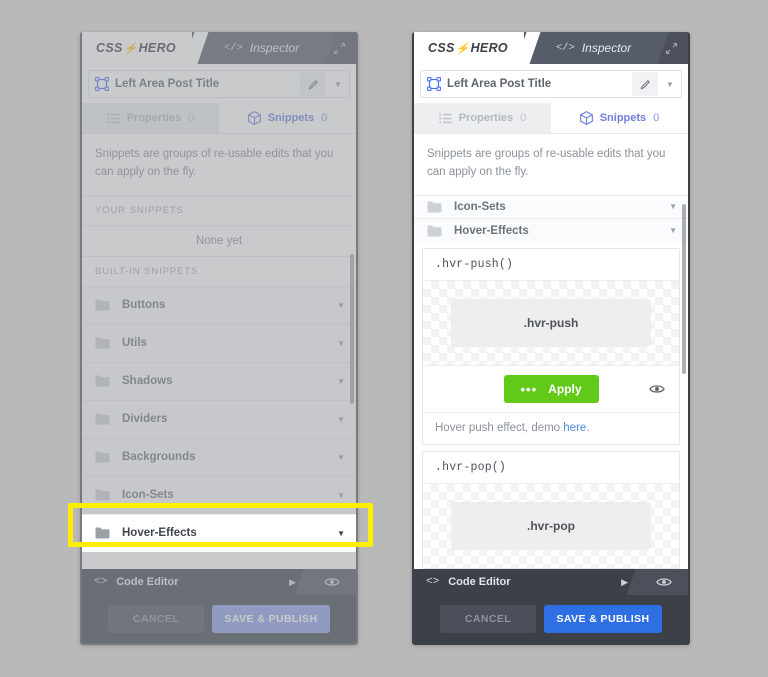  I want to click on tab-inspector-label: Inspector, so click(606, 48).